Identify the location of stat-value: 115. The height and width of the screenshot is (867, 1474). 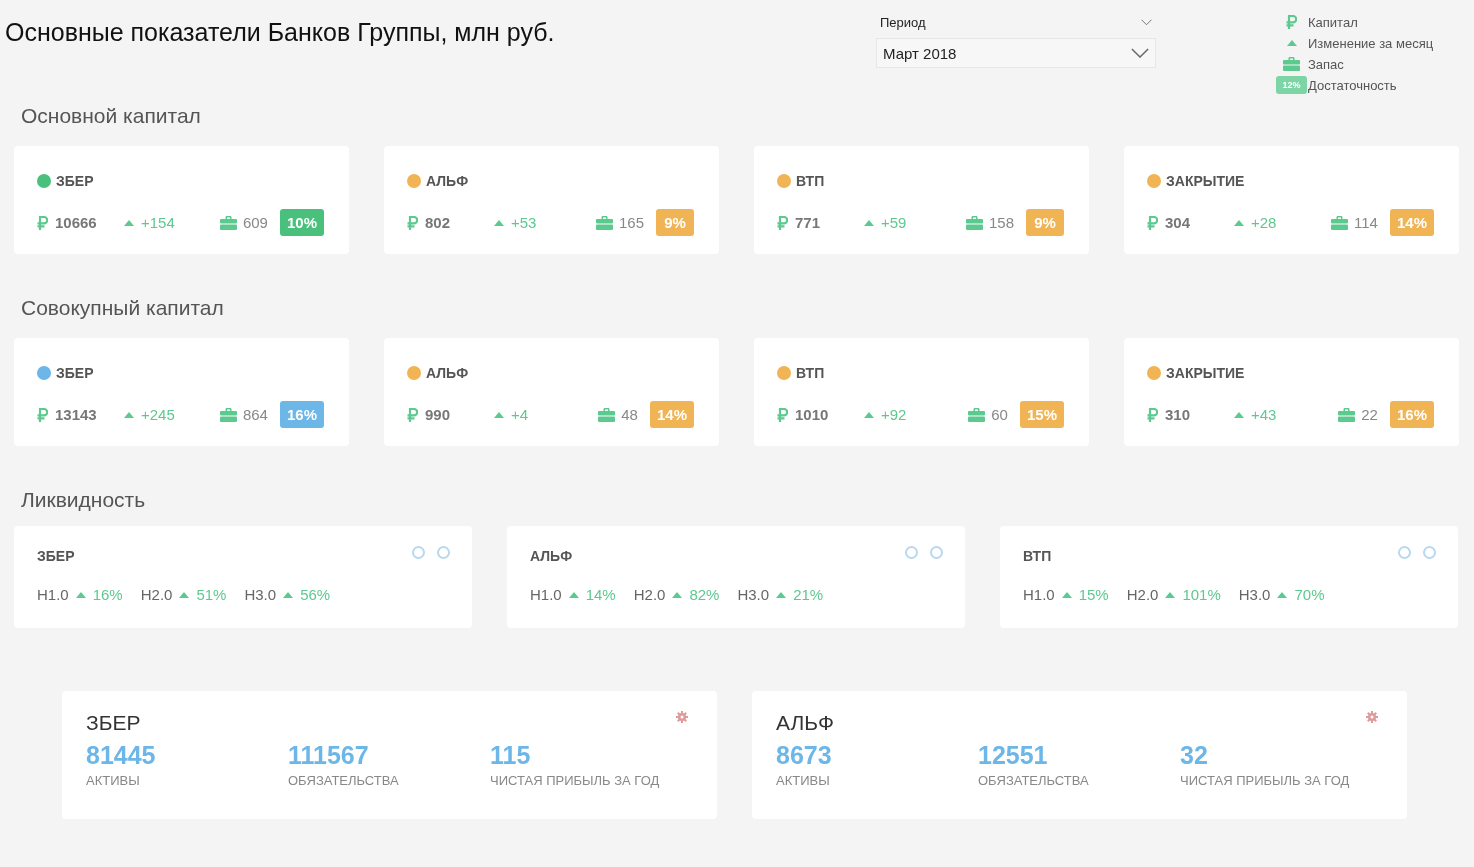
(511, 755).